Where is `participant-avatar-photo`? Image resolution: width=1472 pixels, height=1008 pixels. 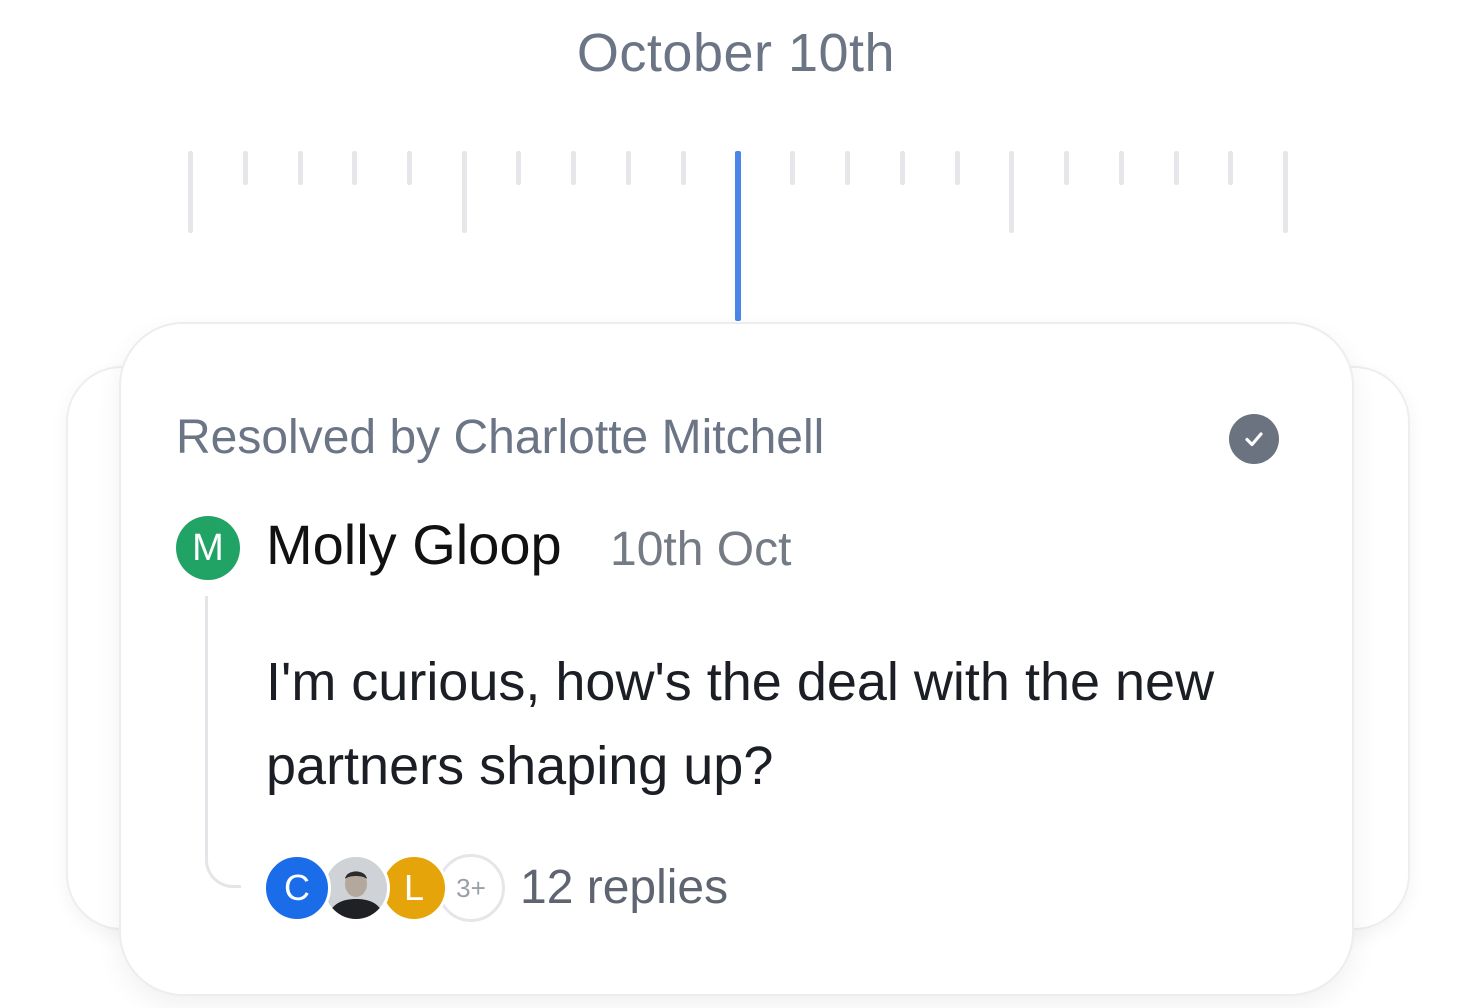
participant-avatar-photo is located at coordinates (356, 888).